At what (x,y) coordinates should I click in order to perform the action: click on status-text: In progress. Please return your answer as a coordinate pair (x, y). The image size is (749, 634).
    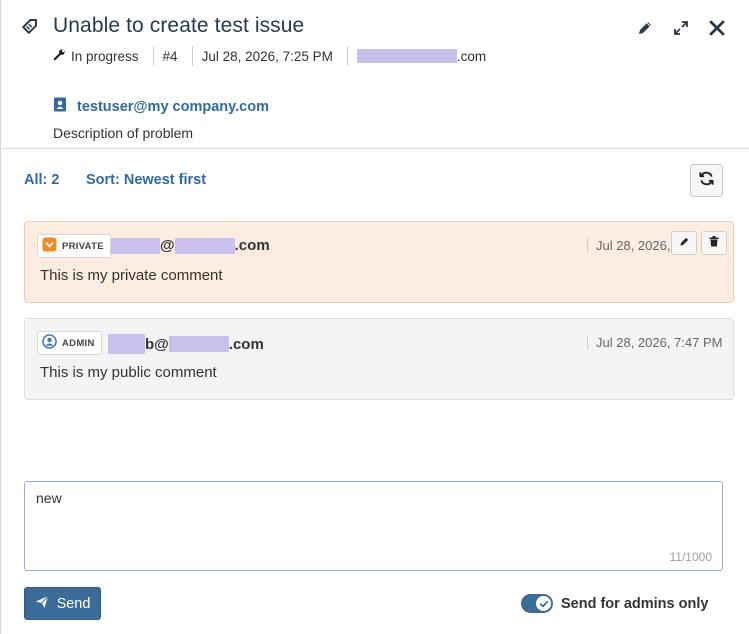
    Looking at the image, I should click on (105, 56).